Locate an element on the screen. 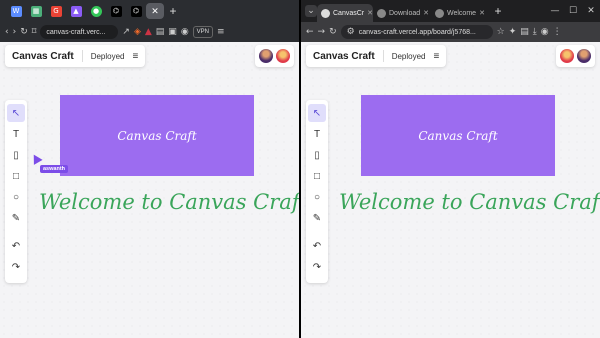 The height and width of the screenshot is (338, 600). tab-canvascraft: CanvasCr ✕ is located at coordinates (345, 13).